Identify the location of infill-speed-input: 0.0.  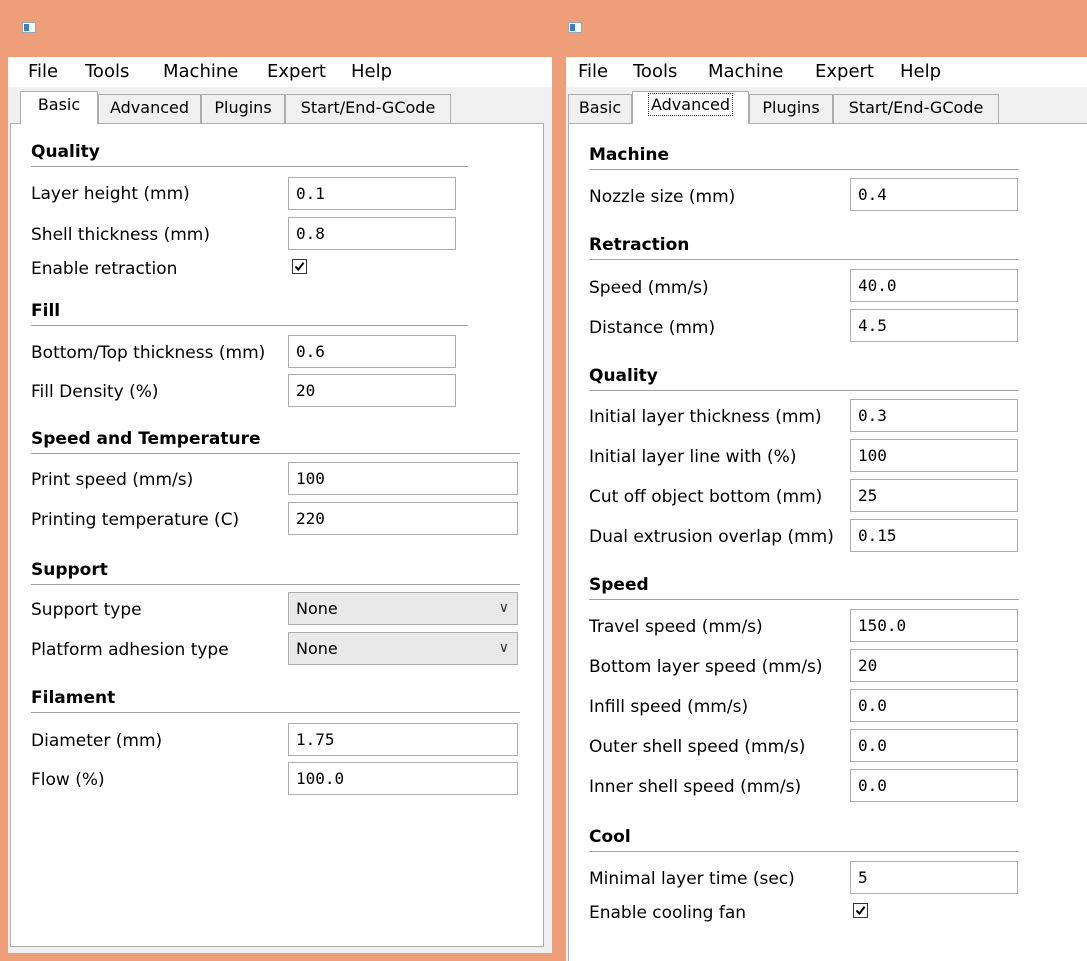
(934, 705).